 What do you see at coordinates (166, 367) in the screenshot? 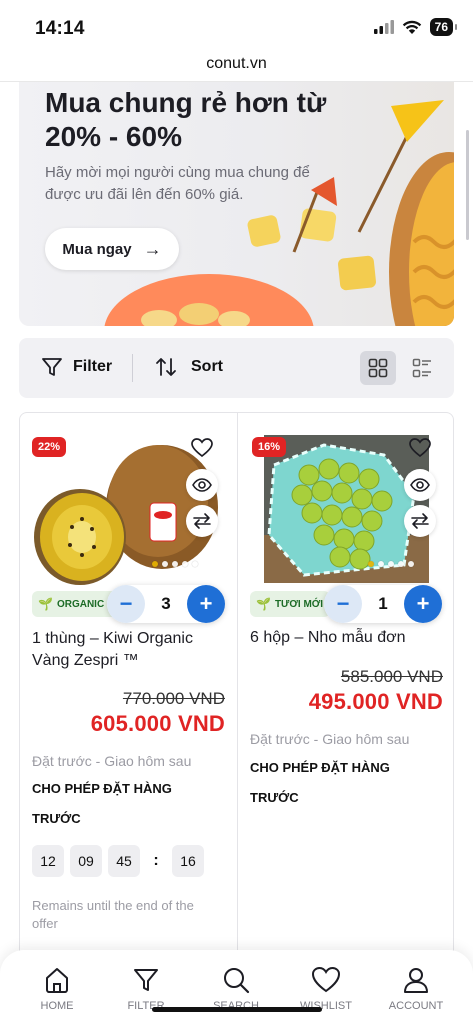
I see `sort-icon` at bounding box center [166, 367].